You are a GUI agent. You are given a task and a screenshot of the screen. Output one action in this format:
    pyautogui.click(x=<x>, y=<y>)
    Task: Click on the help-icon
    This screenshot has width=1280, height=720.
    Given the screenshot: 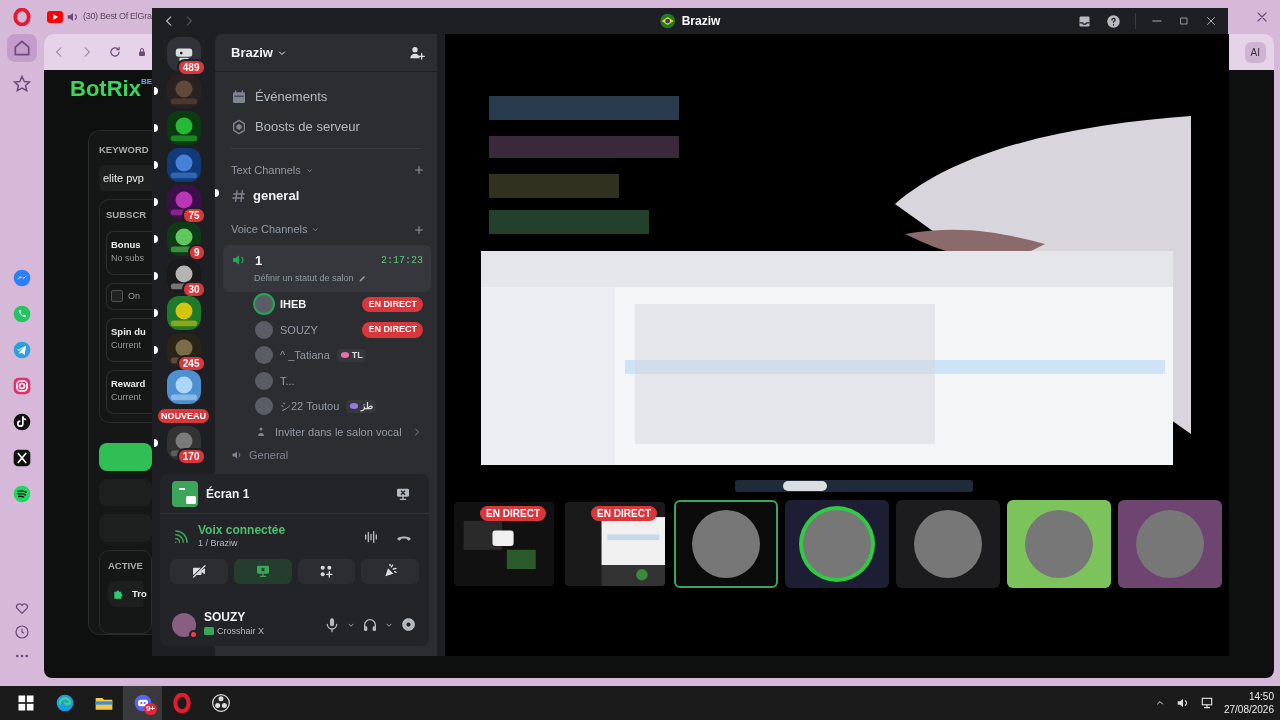 What is the action you would take?
    pyautogui.click(x=1113, y=21)
    